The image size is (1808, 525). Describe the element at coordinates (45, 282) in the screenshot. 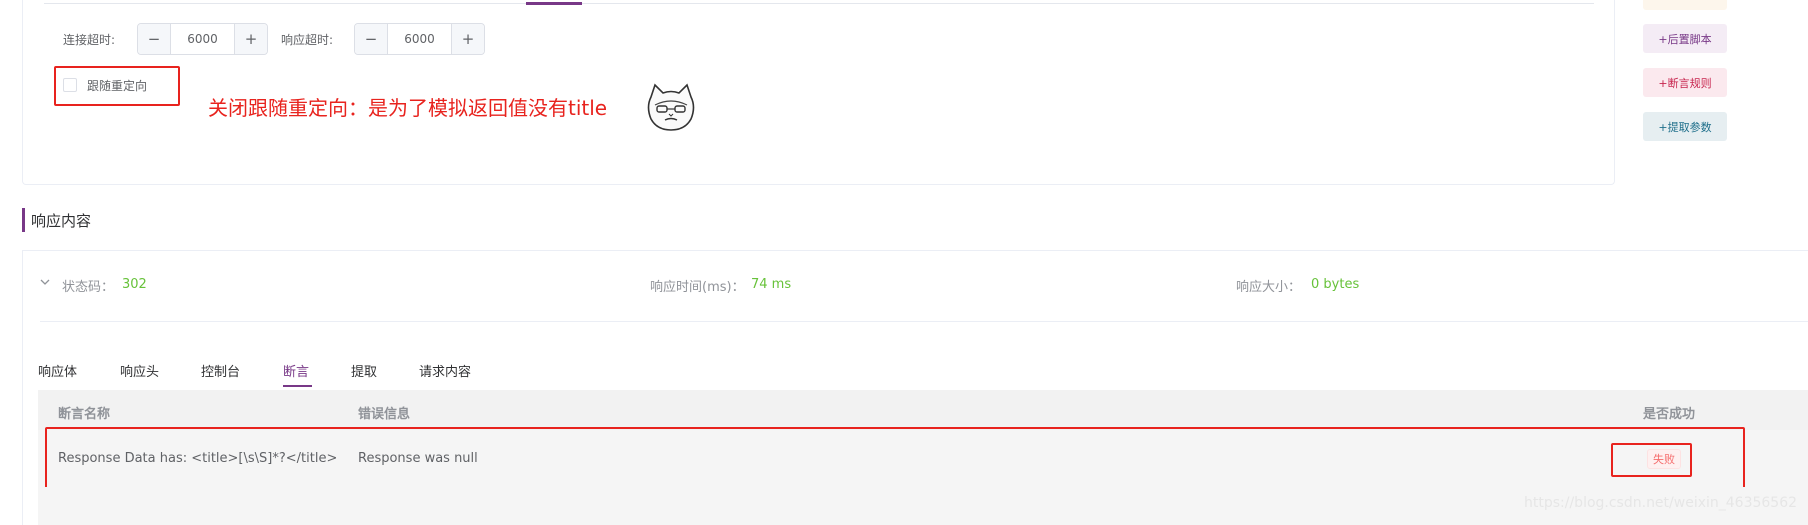

I see `chevron-down-icon` at that location.